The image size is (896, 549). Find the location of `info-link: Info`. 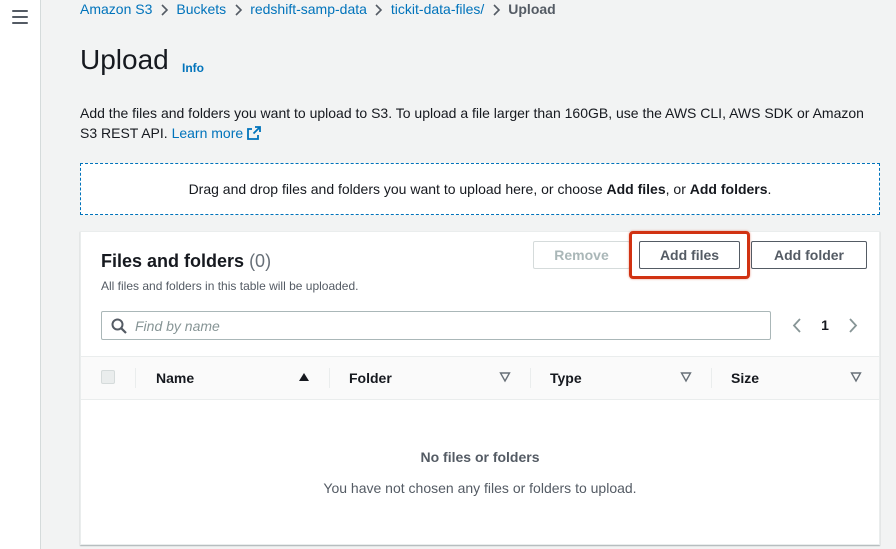

info-link: Info is located at coordinates (193, 68).